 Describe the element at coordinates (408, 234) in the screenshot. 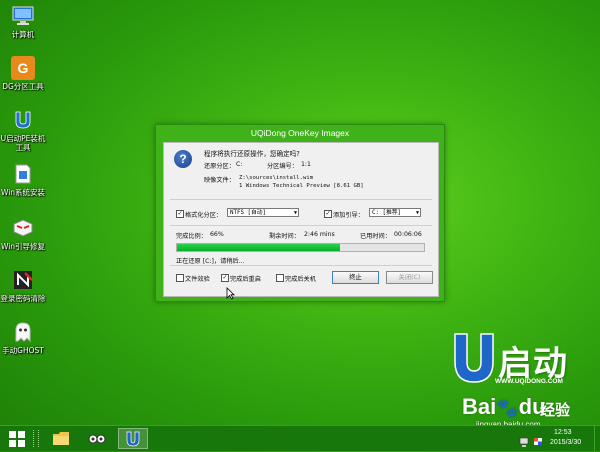

I see `elapsed-time-value: 00:06:06` at that location.